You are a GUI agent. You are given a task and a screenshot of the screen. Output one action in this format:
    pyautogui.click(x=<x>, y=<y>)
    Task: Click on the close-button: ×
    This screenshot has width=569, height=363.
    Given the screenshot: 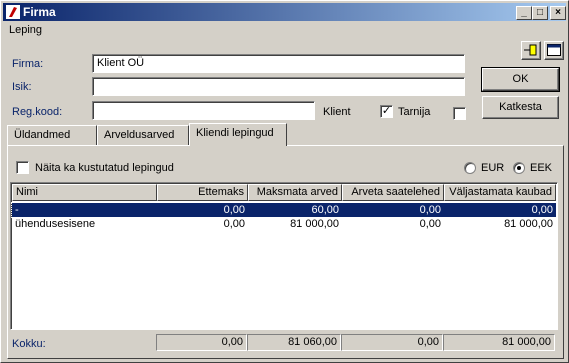 What is the action you would take?
    pyautogui.click(x=558, y=13)
    